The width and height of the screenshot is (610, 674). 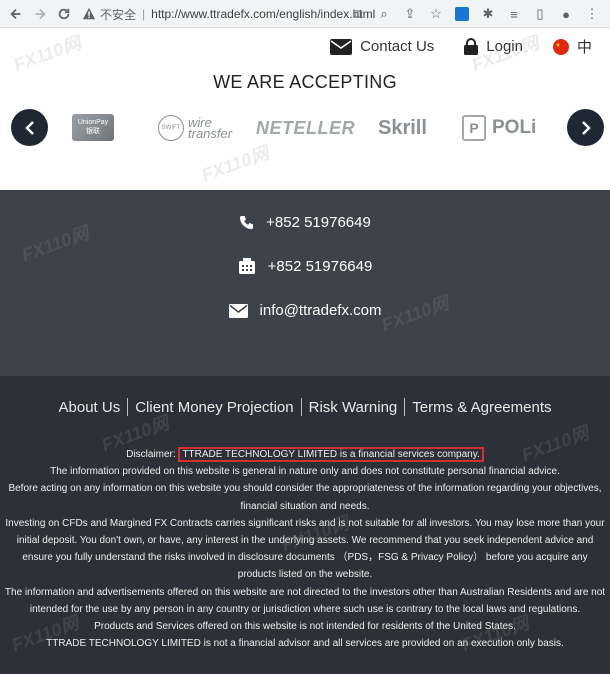 What do you see at coordinates (504, 46) in the screenshot?
I see `login-label: Login` at bounding box center [504, 46].